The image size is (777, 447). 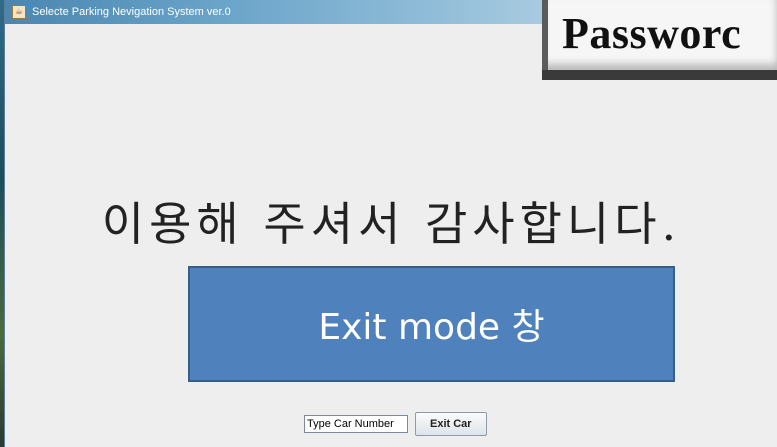 What do you see at coordinates (652, 33) in the screenshot?
I see `password-label: Passworc` at bounding box center [652, 33].